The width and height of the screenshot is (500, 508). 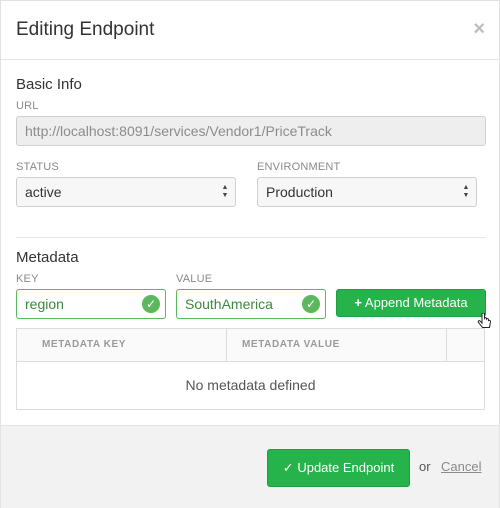 What do you see at coordinates (299, 167) in the screenshot?
I see `environment-label: ENVIRONMENT` at bounding box center [299, 167].